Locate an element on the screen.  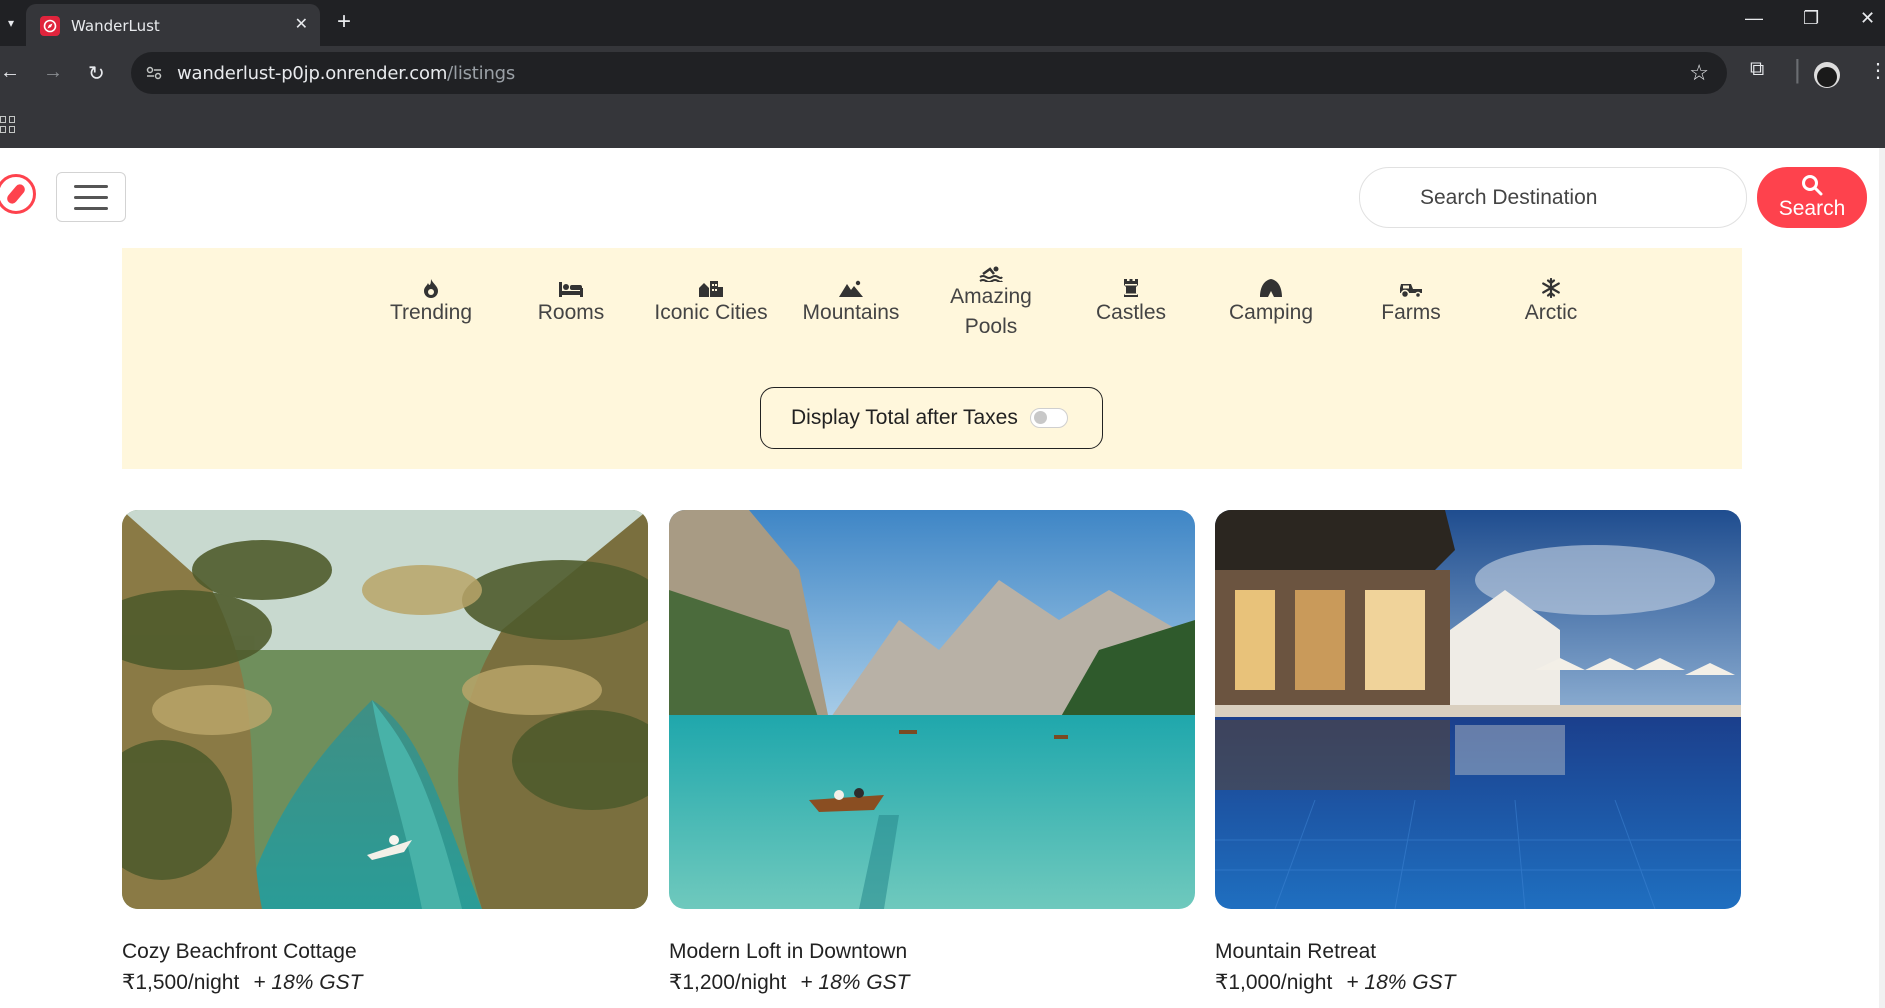
pool-icon is located at coordinates (991, 271).